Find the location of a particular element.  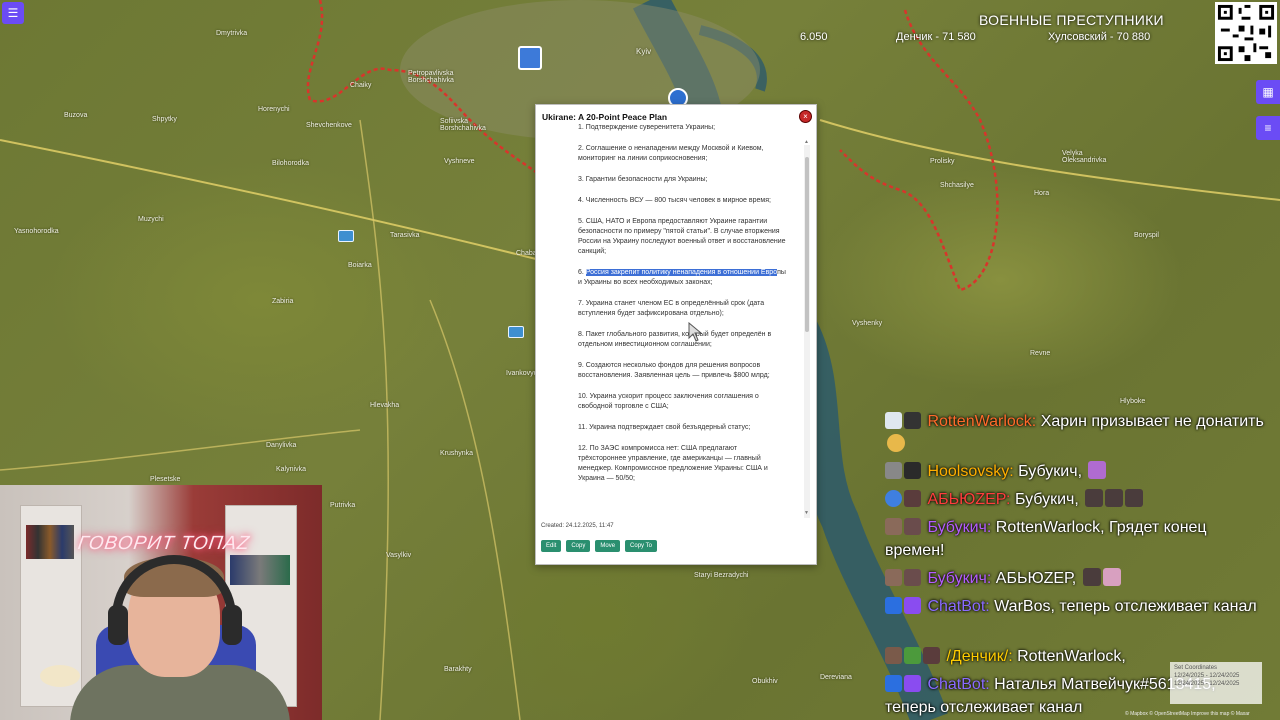

place-kyiv: Kyiv is located at coordinates (644, 51).